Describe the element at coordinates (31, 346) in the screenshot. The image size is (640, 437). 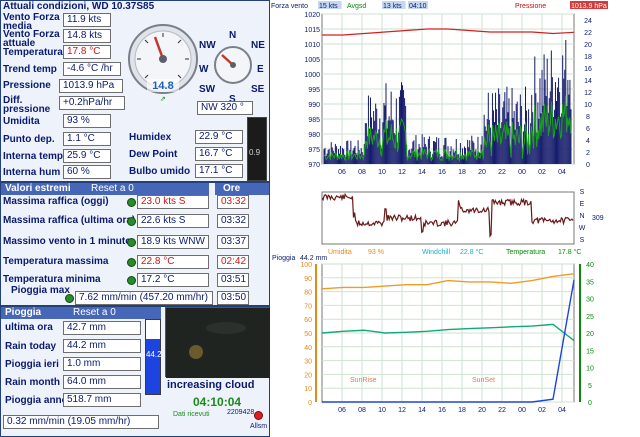
I see `rain-today-label: Rain today` at that location.